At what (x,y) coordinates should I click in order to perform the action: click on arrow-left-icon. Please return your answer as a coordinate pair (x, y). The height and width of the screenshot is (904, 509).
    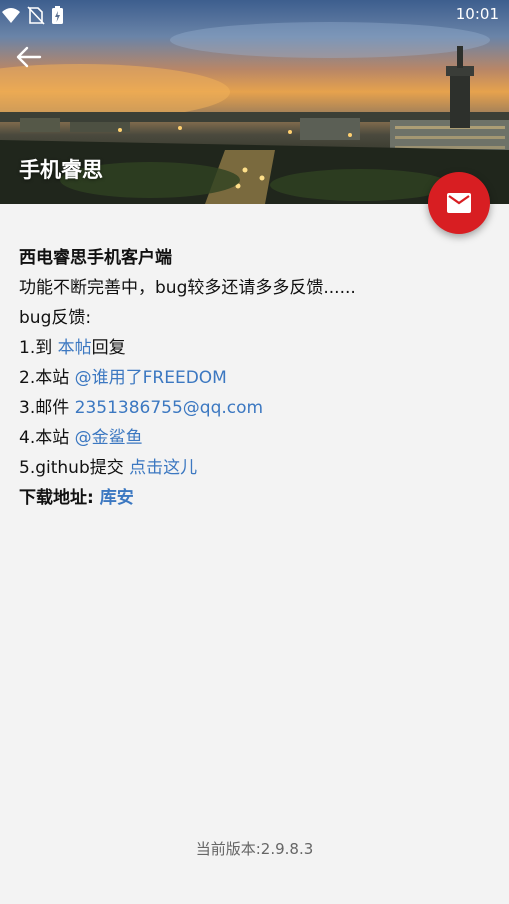
    Looking at the image, I should click on (29, 57).